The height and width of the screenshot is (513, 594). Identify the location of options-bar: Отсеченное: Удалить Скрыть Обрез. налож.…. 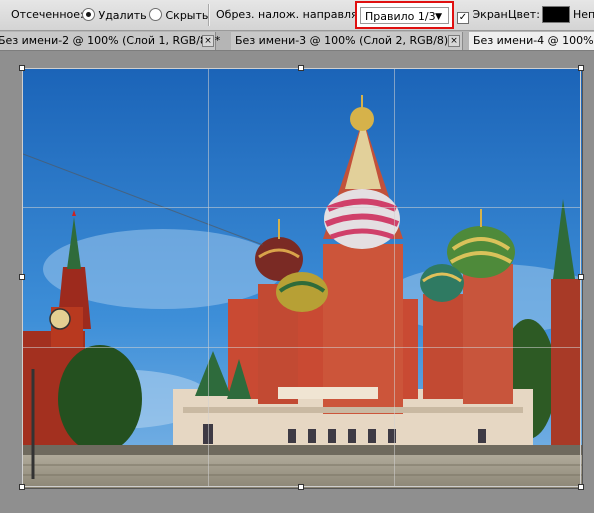
(297, 15).